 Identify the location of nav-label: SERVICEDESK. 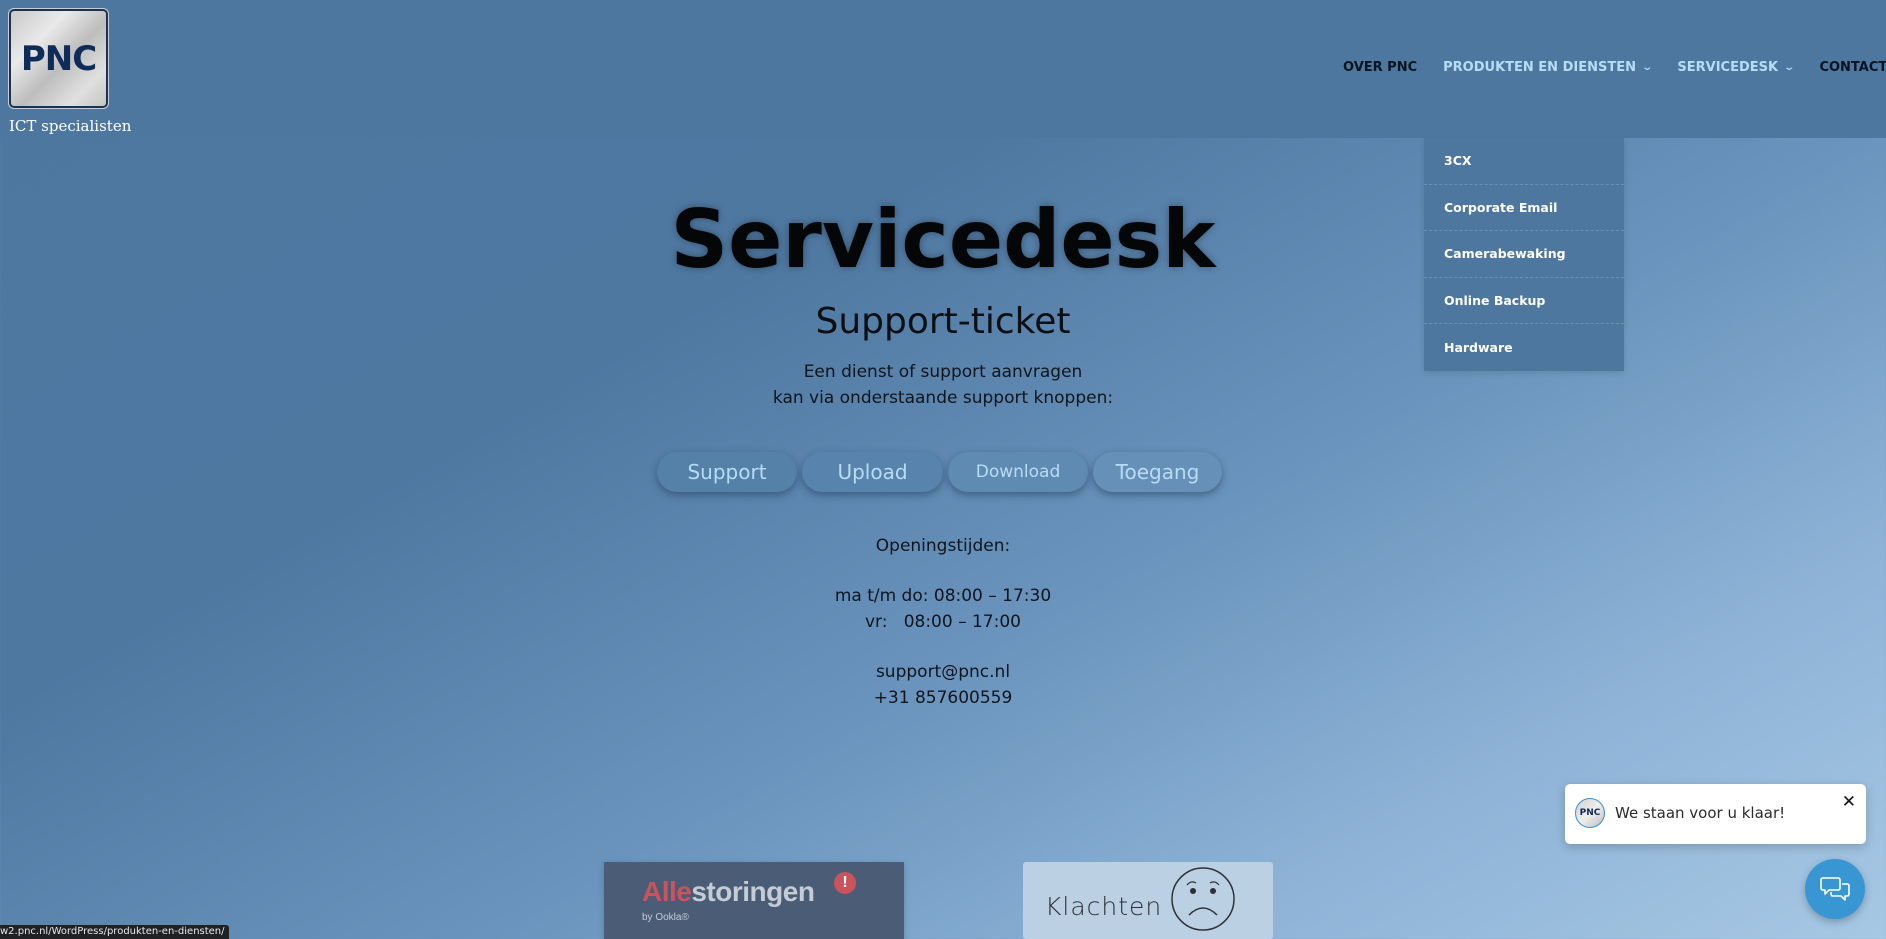
(1728, 67).